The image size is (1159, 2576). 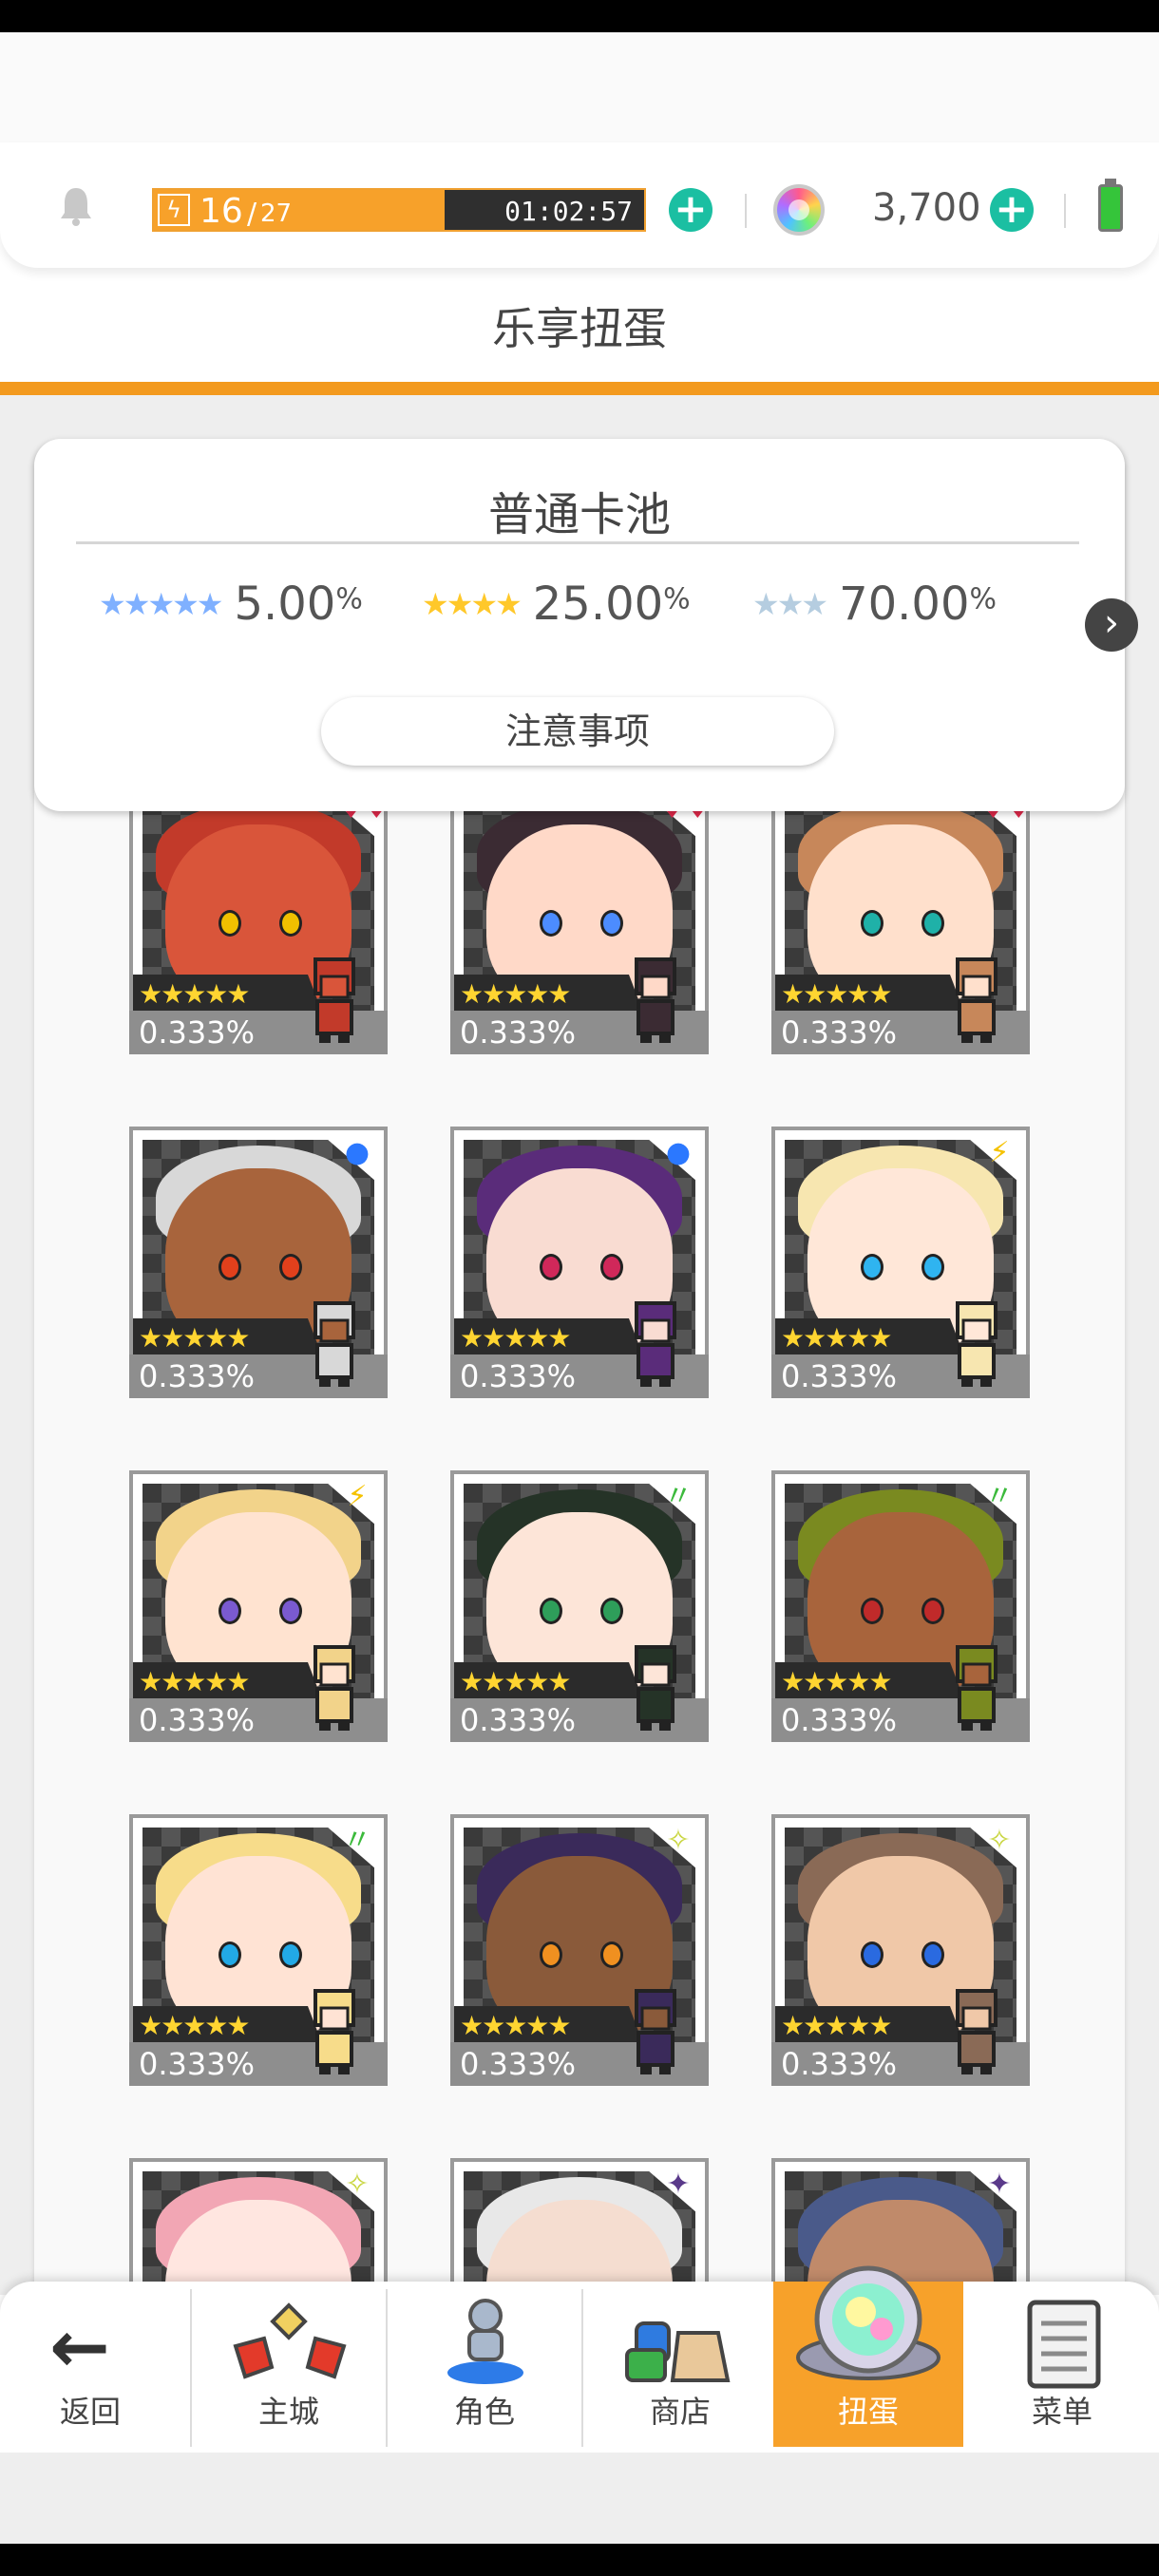 What do you see at coordinates (285, 604) in the screenshot?
I see `rate-5star-value: 5.00` at bounding box center [285, 604].